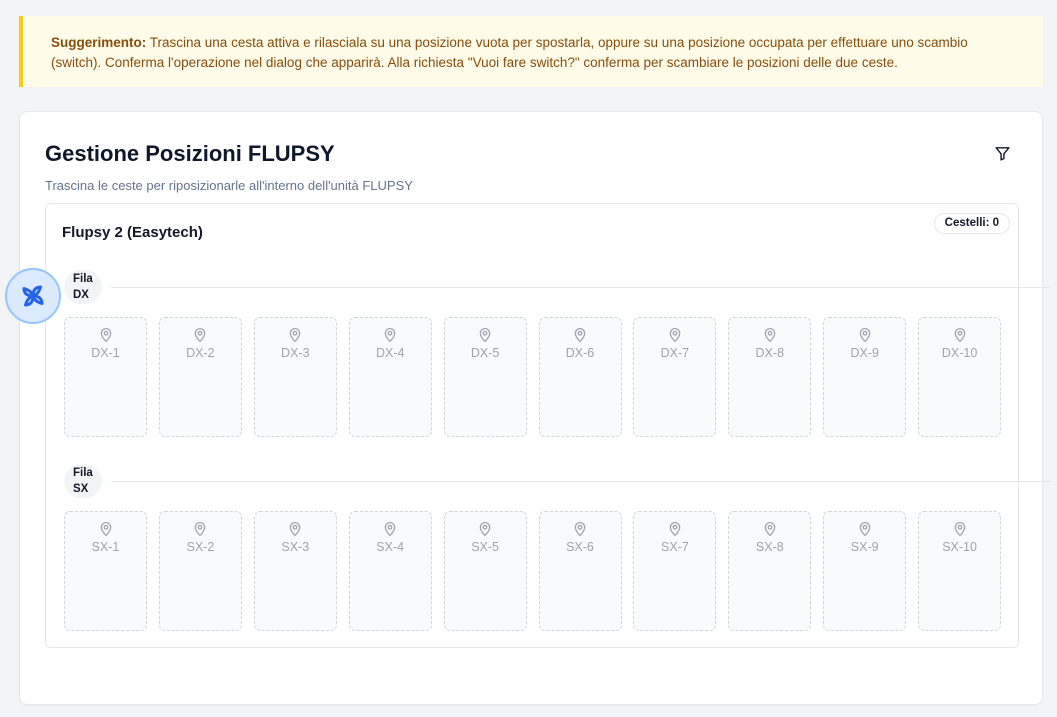 The image size is (1057, 717). Describe the element at coordinates (971, 223) in the screenshot. I see `basket-count-badge: Cestelli: 0` at that location.